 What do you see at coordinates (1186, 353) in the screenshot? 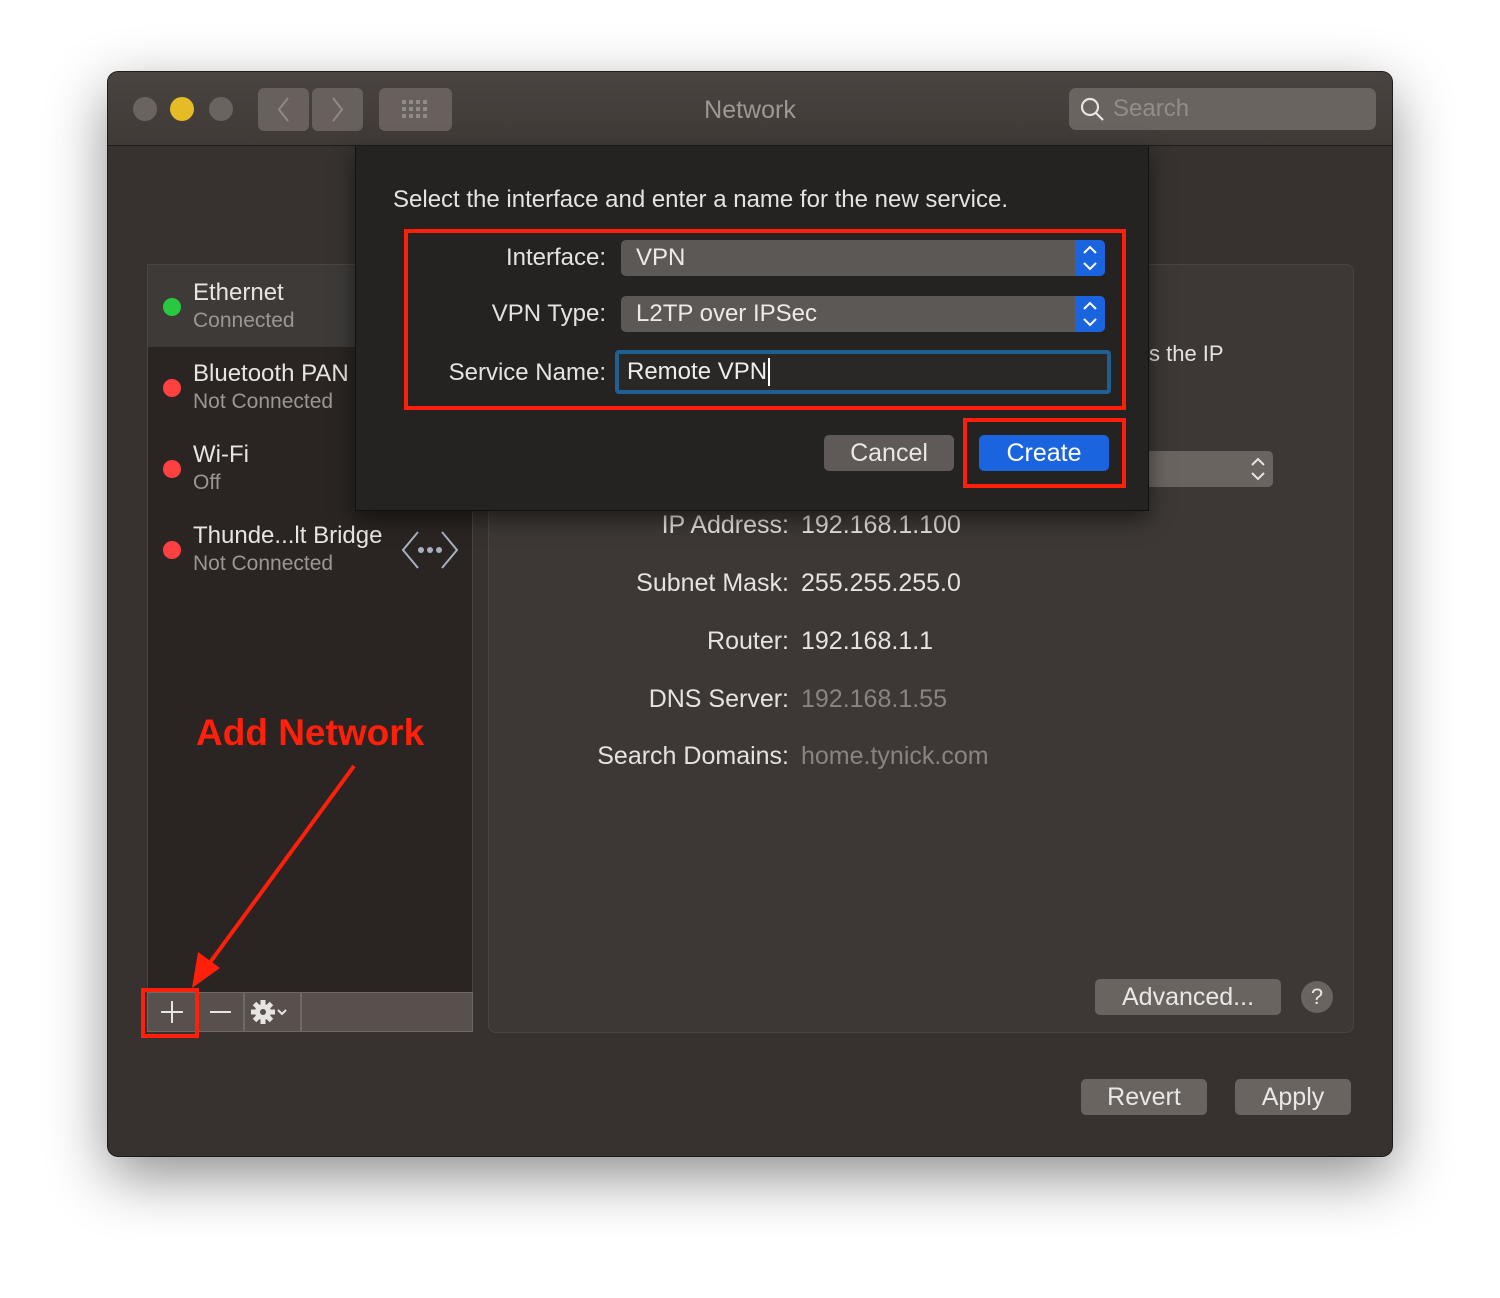
I see `config-description-text: s the IP` at bounding box center [1186, 353].